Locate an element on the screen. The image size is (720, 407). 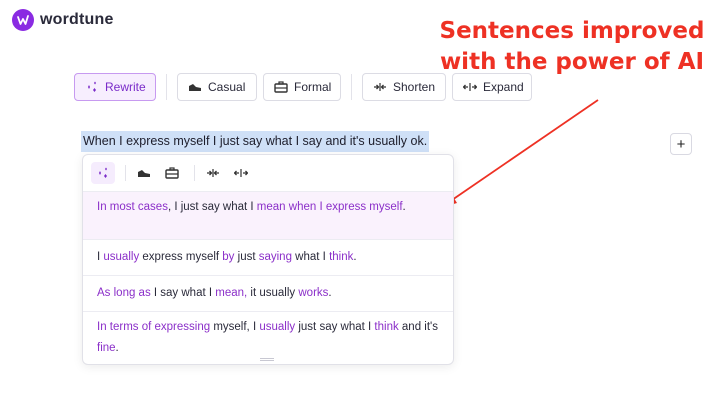
suggestion-text: express myself is located at coordinates (181, 257).